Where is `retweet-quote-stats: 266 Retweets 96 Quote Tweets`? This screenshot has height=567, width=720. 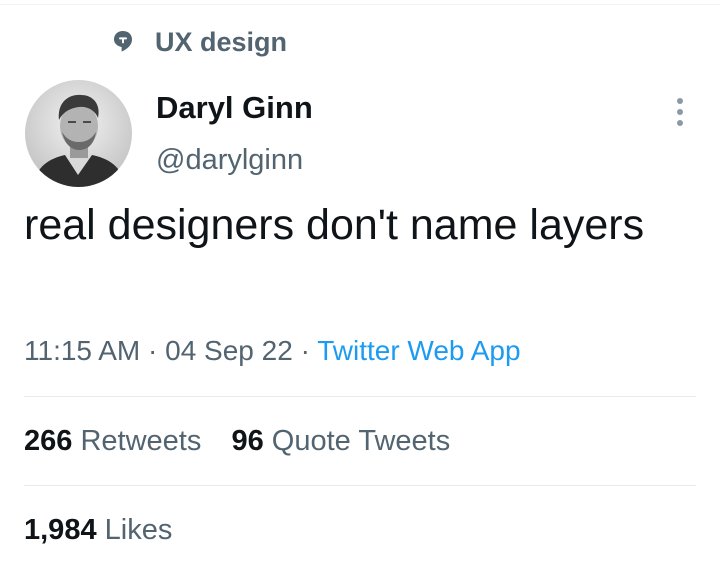
retweet-quote-stats: 266 Retweets 96 Quote Tweets is located at coordinates (237, 441).